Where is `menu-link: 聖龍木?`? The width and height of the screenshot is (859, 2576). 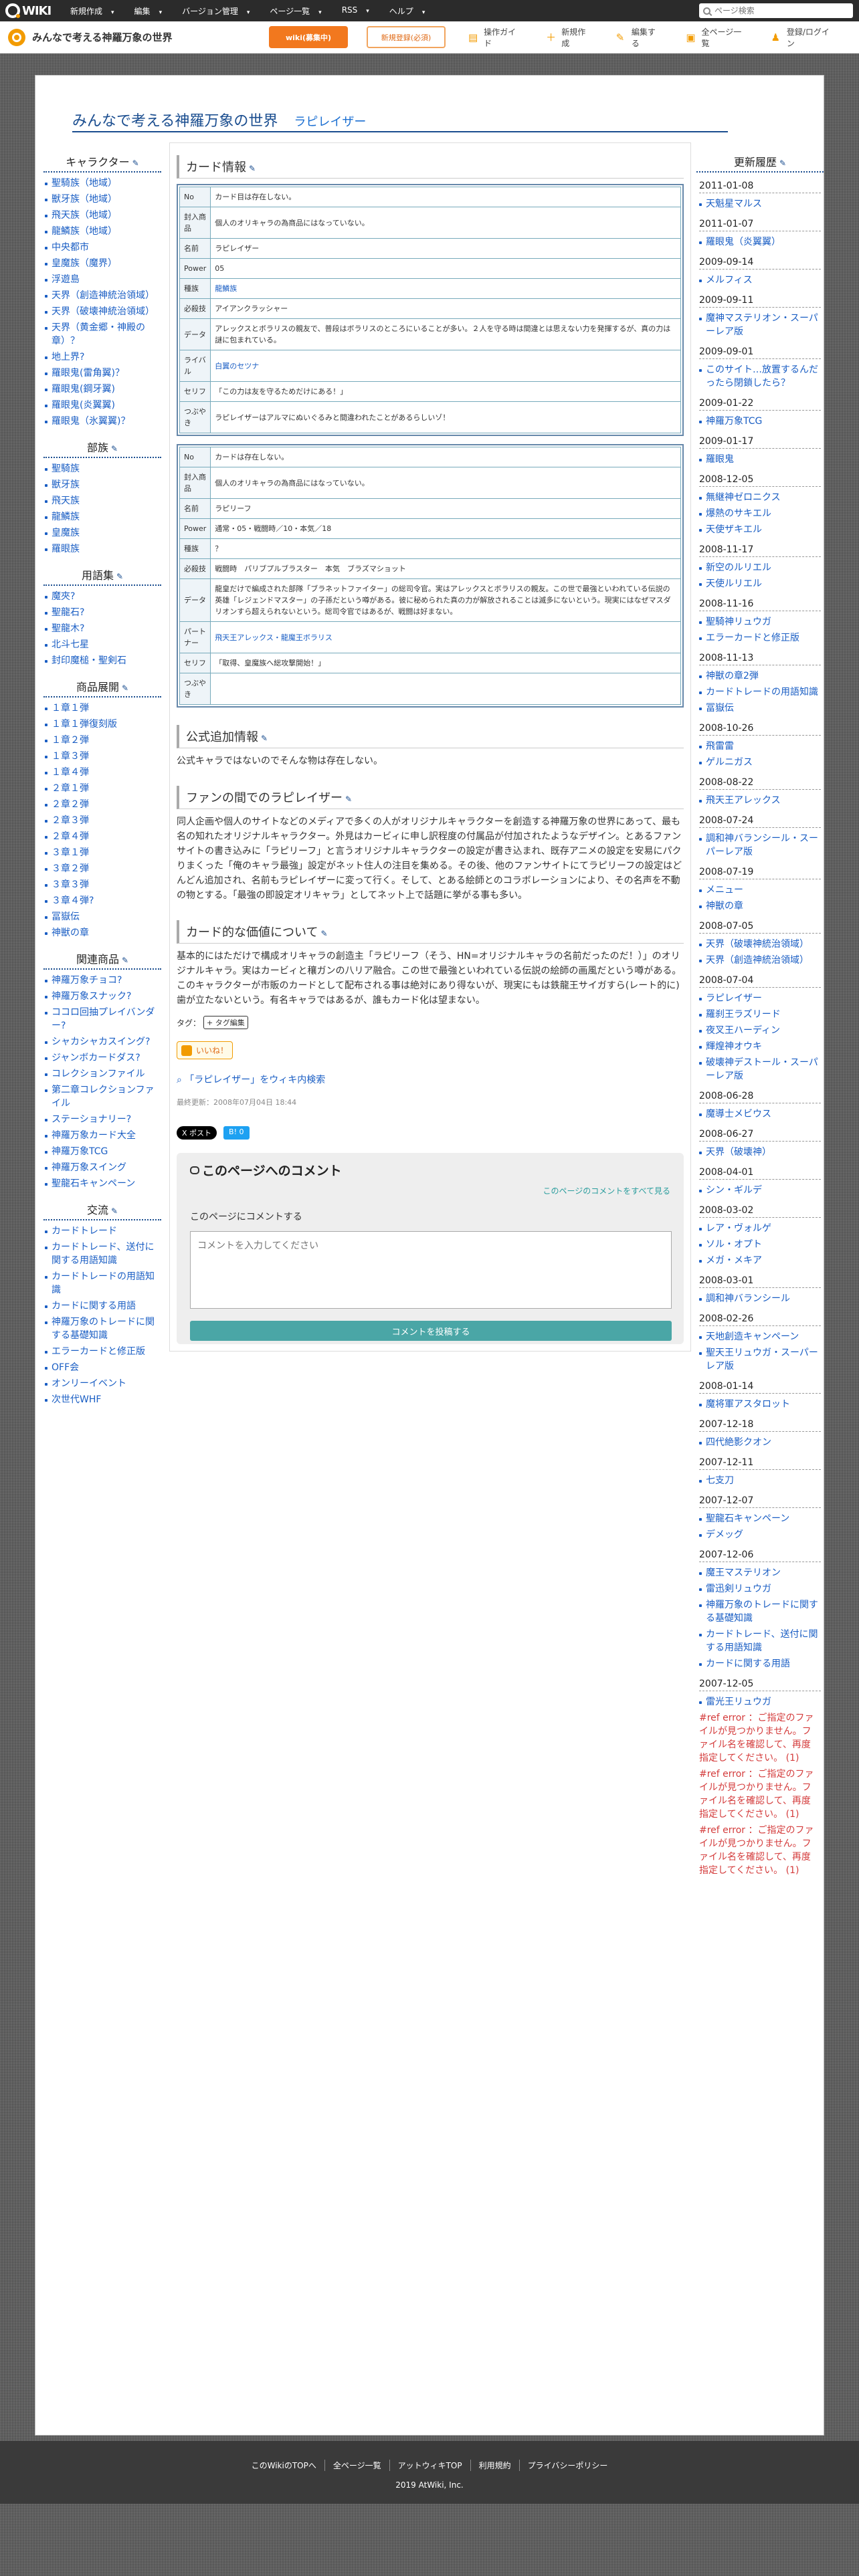
menu-link: 聖龍木? is located at coordinates (102, 628).